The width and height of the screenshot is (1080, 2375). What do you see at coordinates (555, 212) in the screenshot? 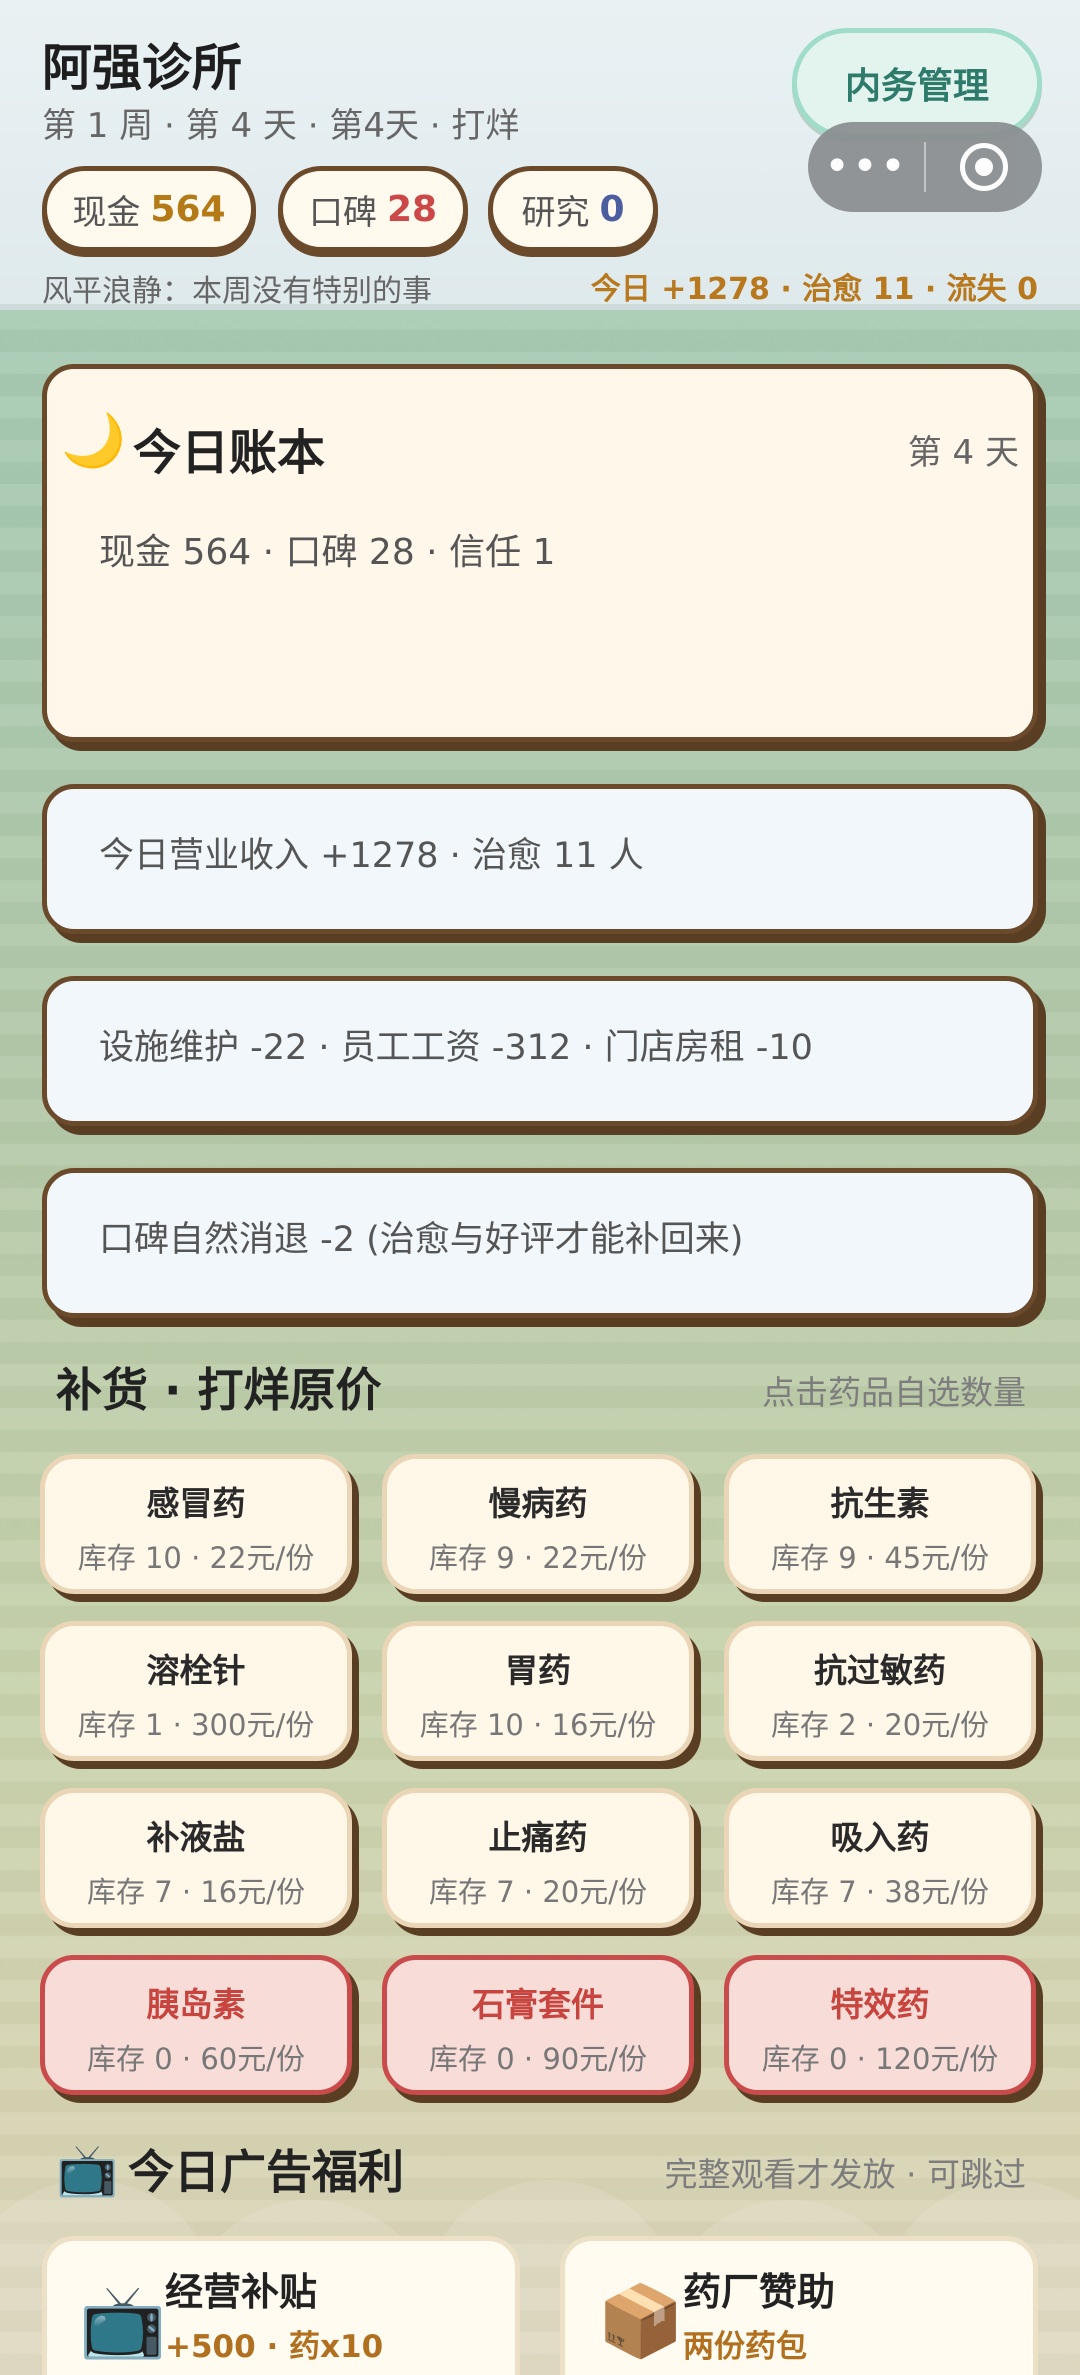
I see `research-label: 研究` at bounding box center [555, 212].